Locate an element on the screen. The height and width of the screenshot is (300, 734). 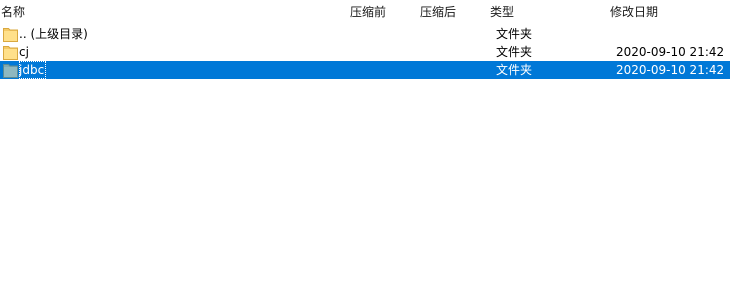
file-row-cj: cj 文件夹 2020-09-10 21:42 is located at coordinates (365, 52).